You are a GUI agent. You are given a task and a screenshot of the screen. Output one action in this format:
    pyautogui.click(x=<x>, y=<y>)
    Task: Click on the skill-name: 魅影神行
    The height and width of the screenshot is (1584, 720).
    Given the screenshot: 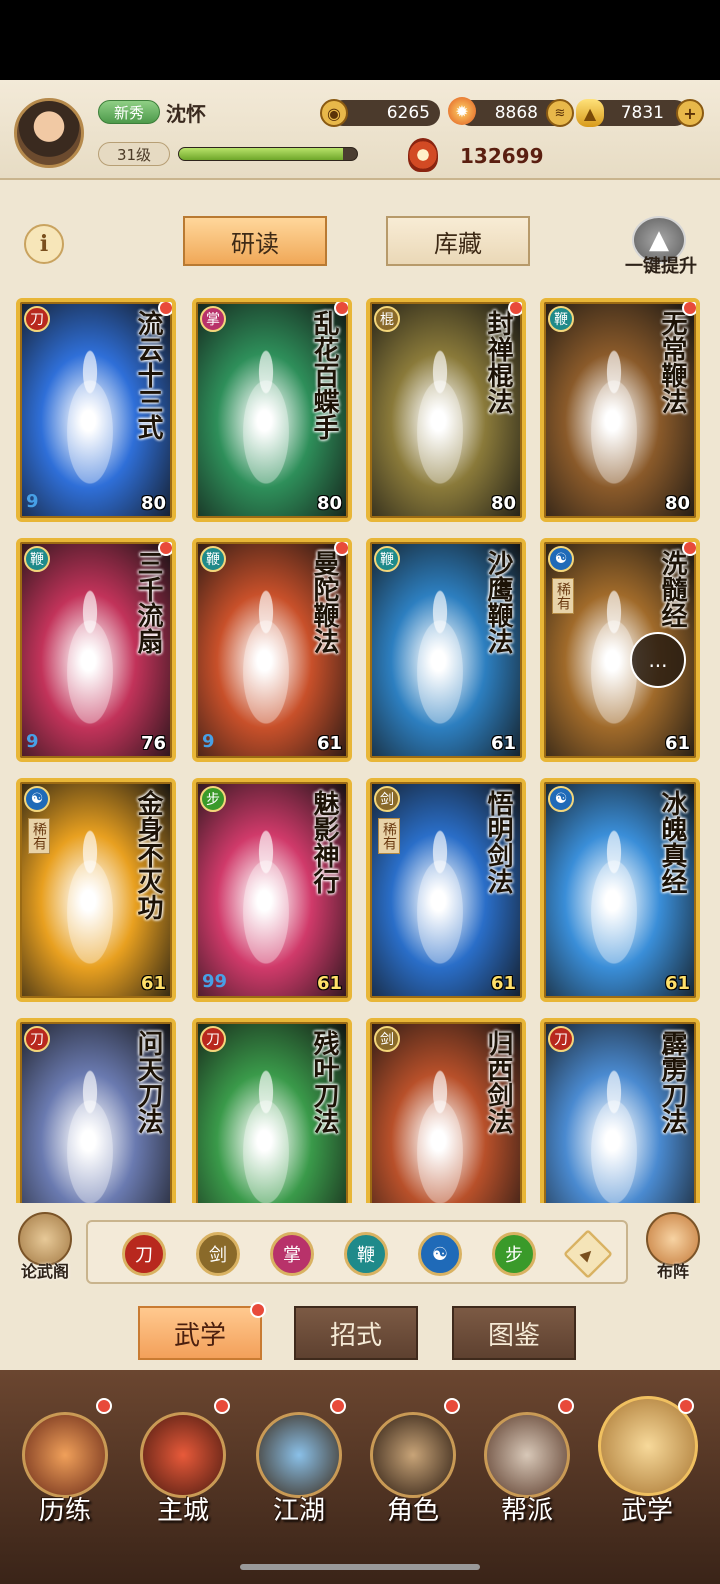 What is the action you would take?
    pyautogui.click(x=324, y=842)
    